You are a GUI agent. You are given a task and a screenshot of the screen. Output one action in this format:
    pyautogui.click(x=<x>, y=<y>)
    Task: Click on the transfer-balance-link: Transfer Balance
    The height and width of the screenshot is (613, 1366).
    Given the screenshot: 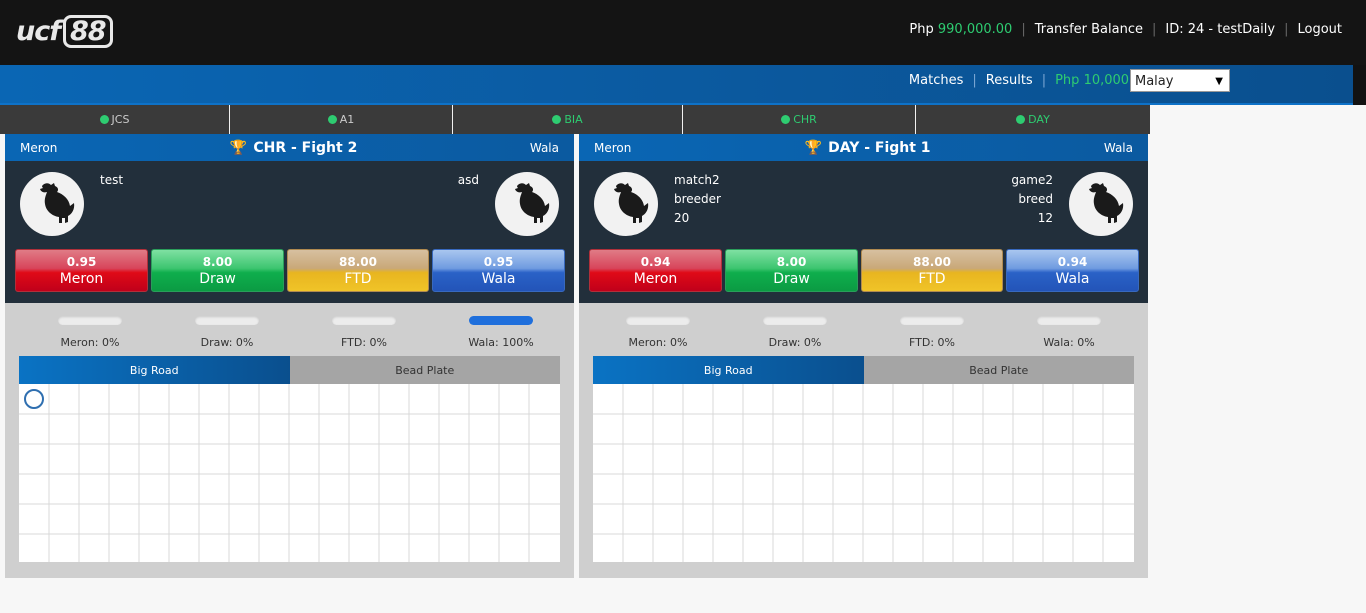 What is the action you would take?
    pyautogui.click(x=1089, y=29)
    